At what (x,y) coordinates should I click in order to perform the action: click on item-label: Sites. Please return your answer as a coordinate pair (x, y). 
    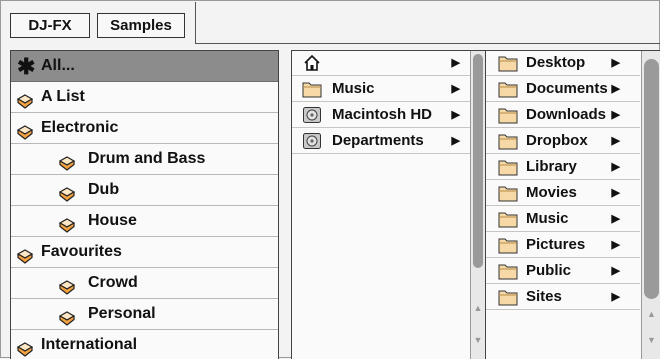
    Looking at the image, I should click on (544, 296).